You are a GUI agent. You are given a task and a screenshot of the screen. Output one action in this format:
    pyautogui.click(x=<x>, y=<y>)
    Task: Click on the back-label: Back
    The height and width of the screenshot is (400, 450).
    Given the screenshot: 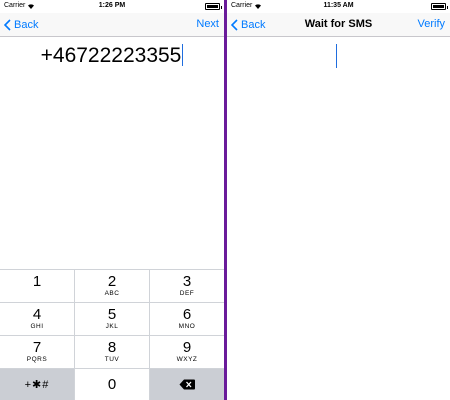 What is the action you would take?
    pyautogui.click(x=26, y=25)
    